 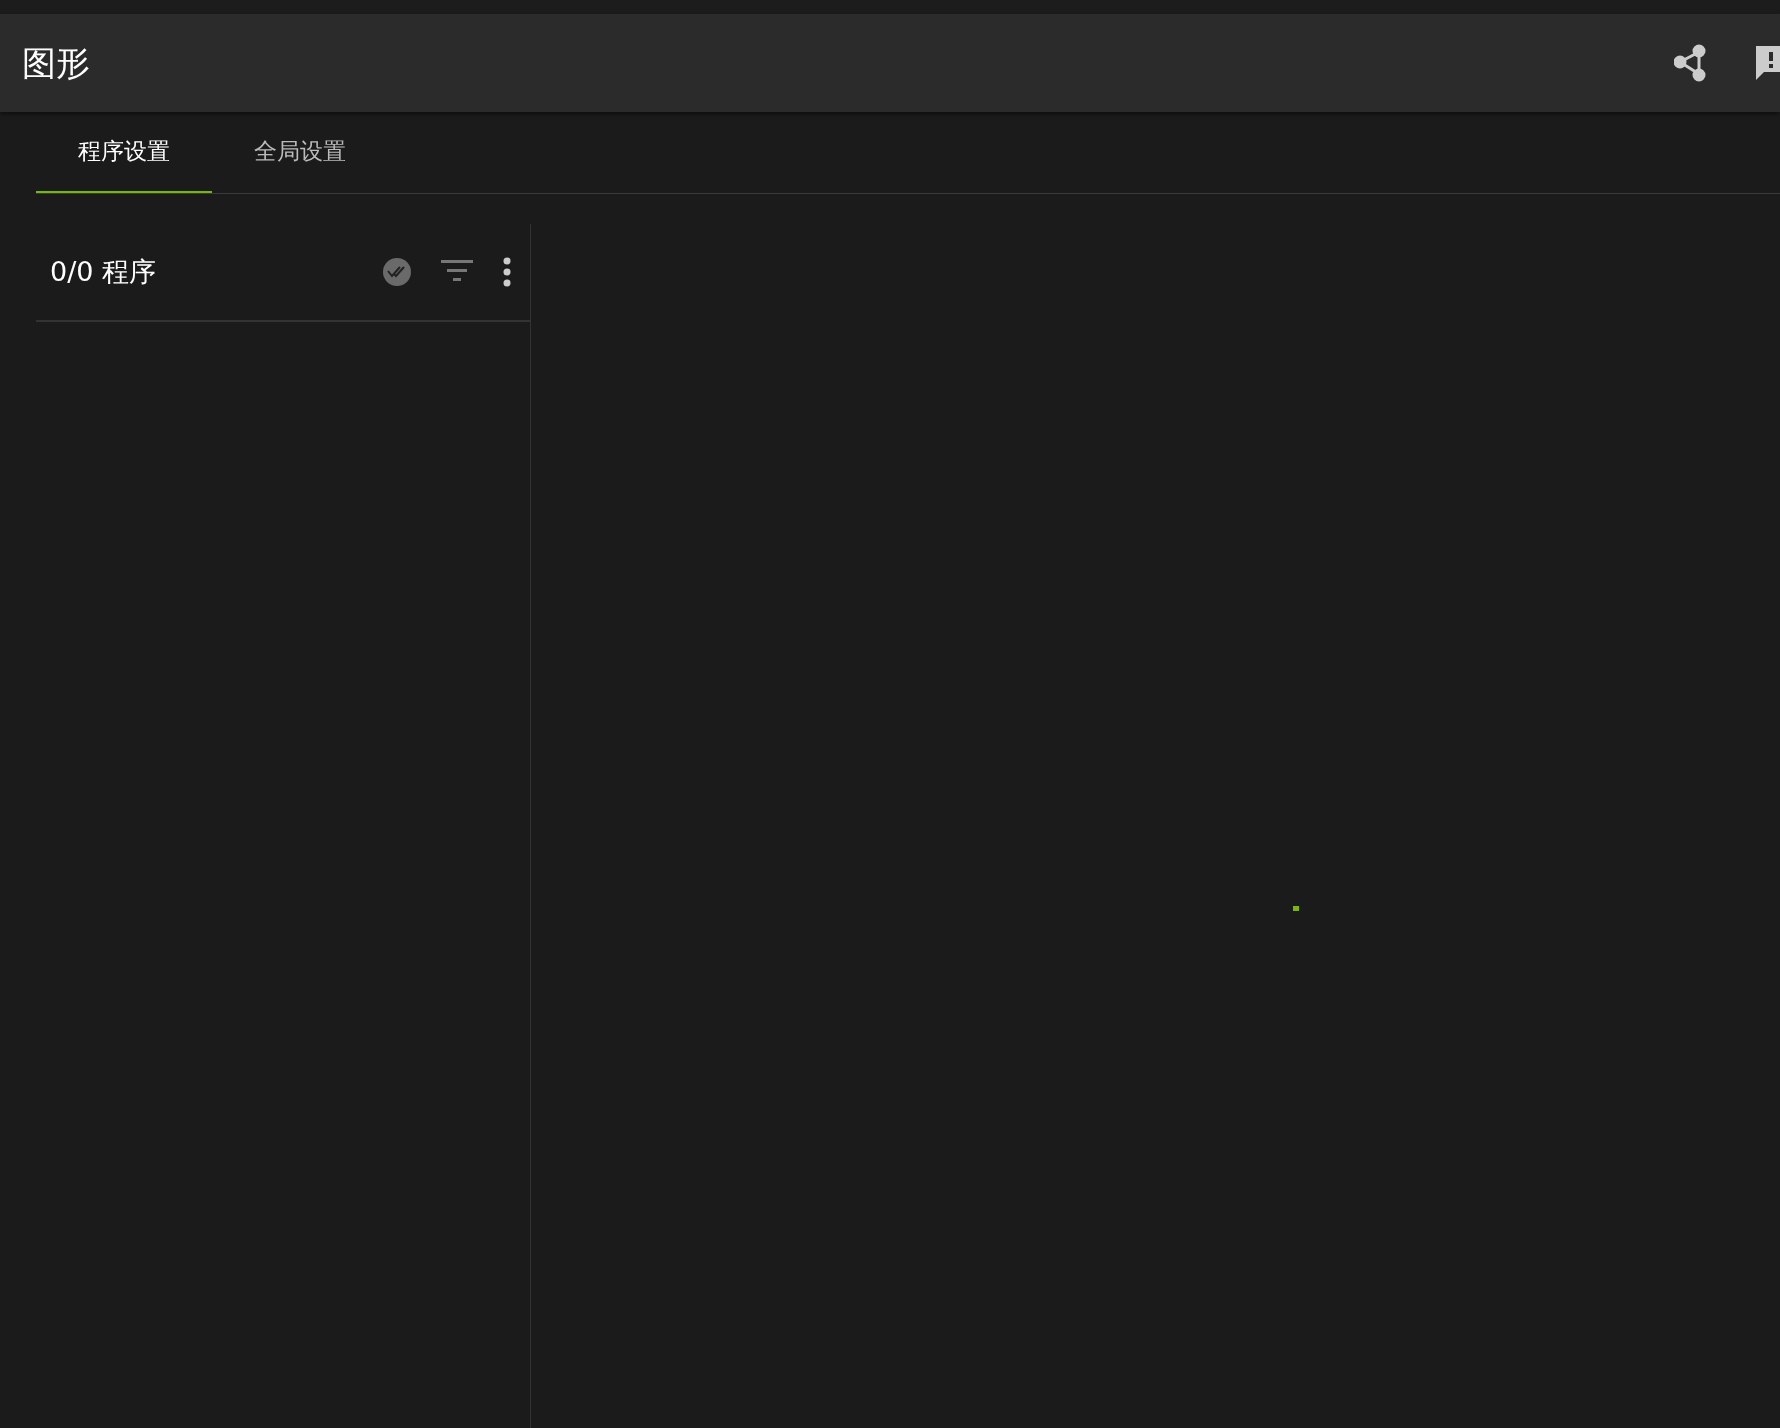 I want to click on tab: 全局设置, so click(x=300, y=152).